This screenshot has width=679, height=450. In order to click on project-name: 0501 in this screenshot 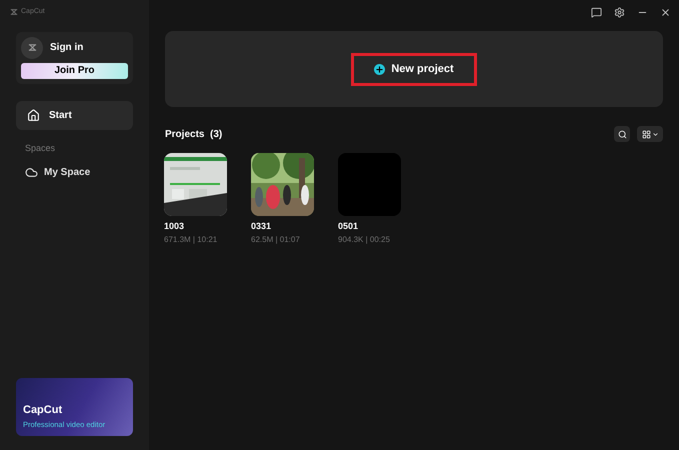, I will do `click(349, 226)`.